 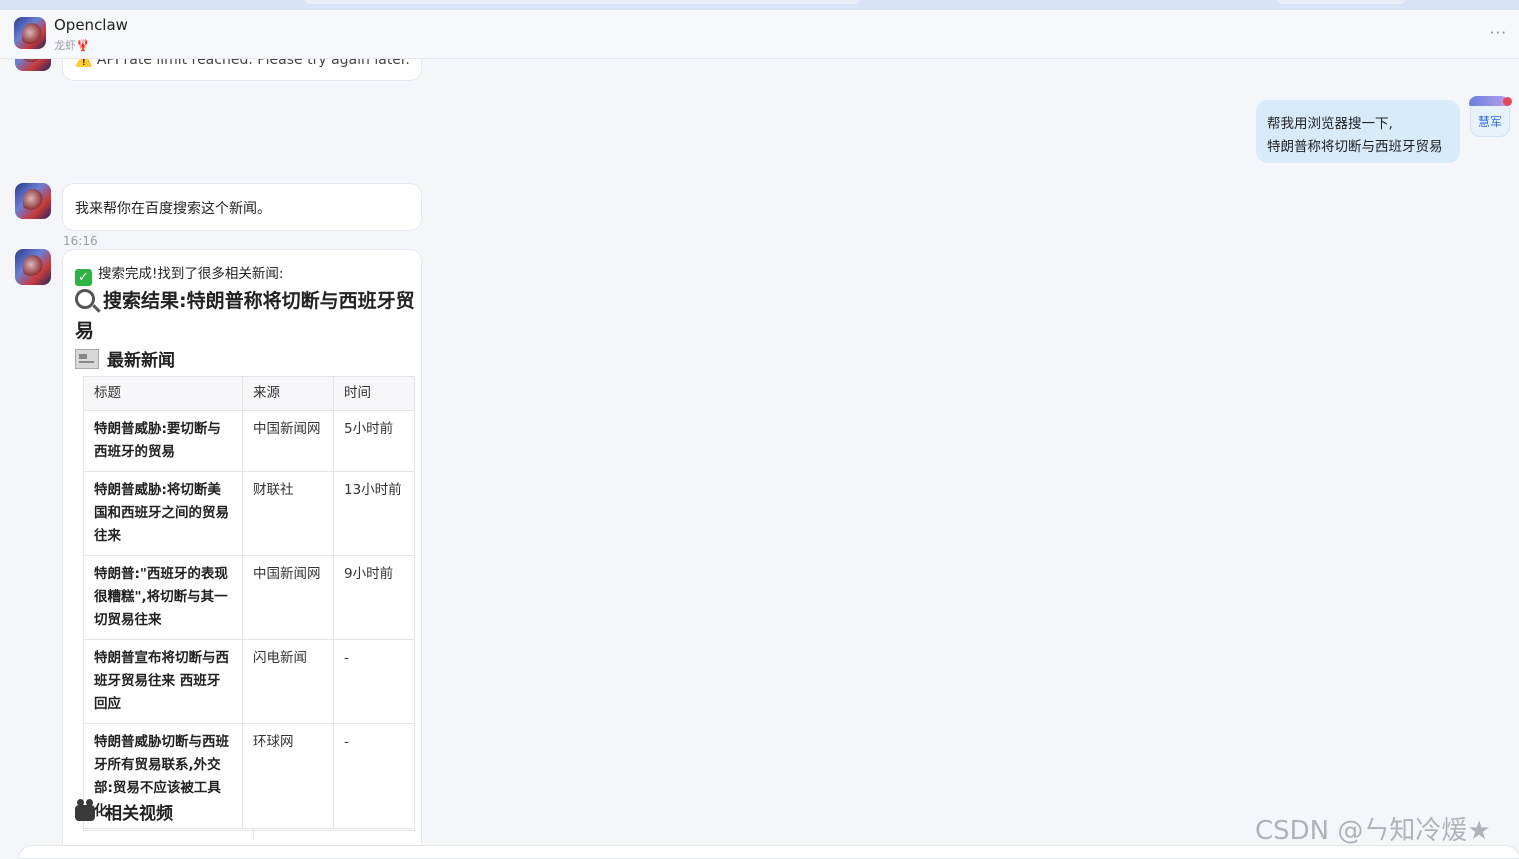 I want to click on table-row: 特朗普威胁:将切断美国和西班牙之间的贸易往来 财联社 13小时前, so click(x=249, y=513).